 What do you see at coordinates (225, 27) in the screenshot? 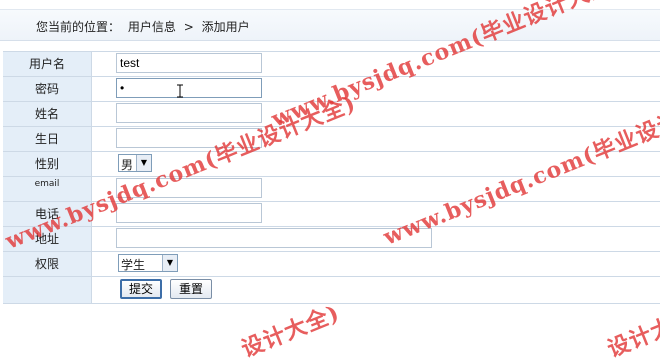
I see `breadcrumb-current: 添加用户` at bounding box center [225, 27].